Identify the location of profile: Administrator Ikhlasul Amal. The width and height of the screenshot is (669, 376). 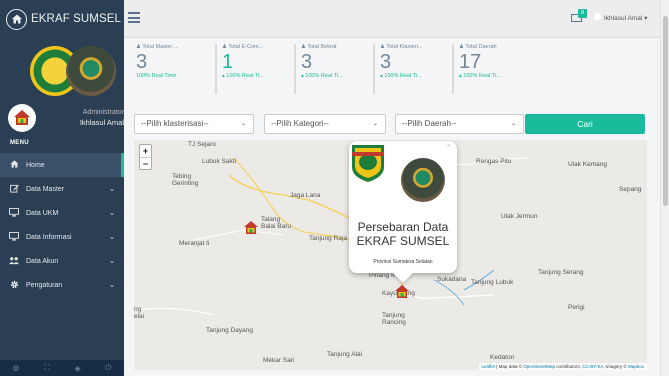
(66, 118).